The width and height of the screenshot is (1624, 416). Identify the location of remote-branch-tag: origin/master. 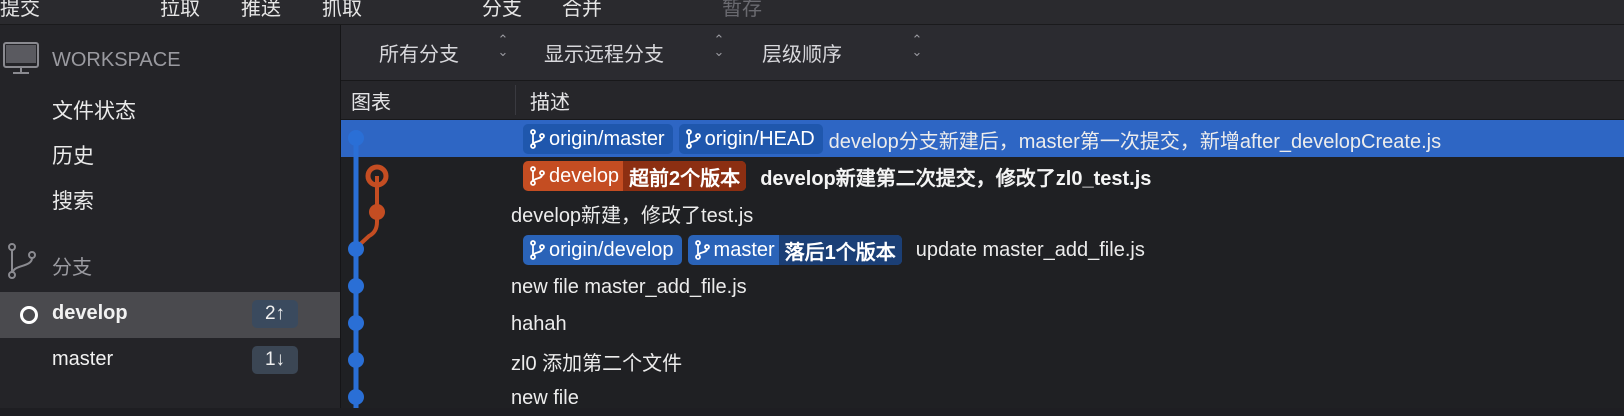
(598, 139).